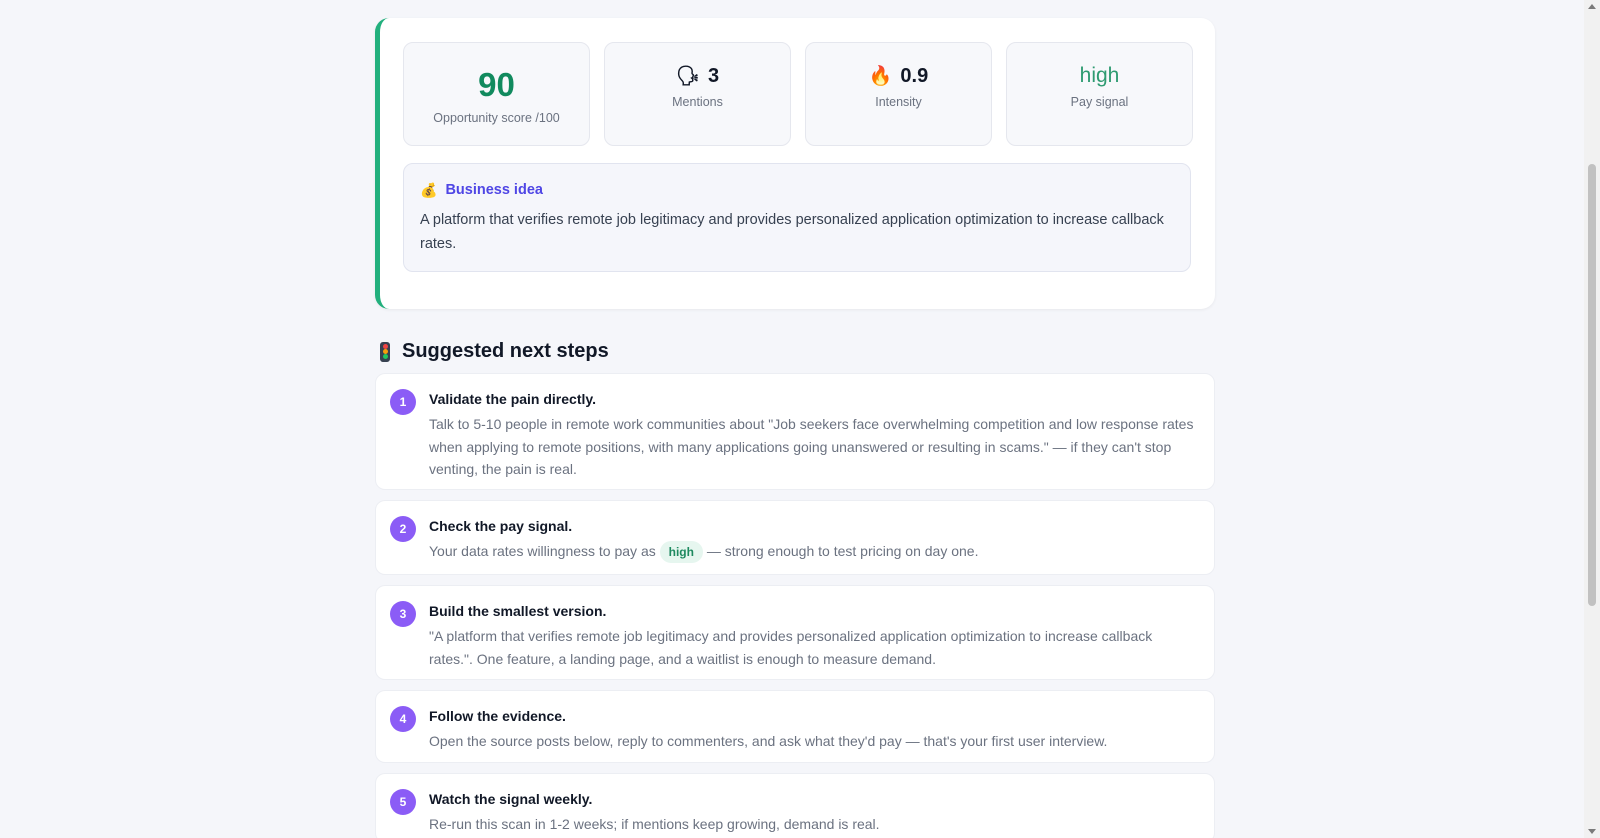 The width and height of the screenshot is (1600, 838). Describe the element at coordinates (1592, 385) in the screenshot. I see `scrollbar-thumb` at that location.